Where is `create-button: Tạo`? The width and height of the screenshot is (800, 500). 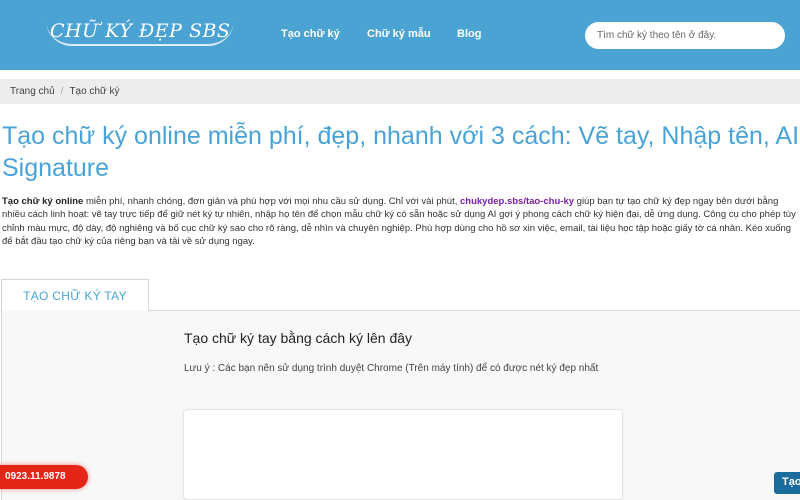 create-button: Tạo is located at coordinates (787, 483).